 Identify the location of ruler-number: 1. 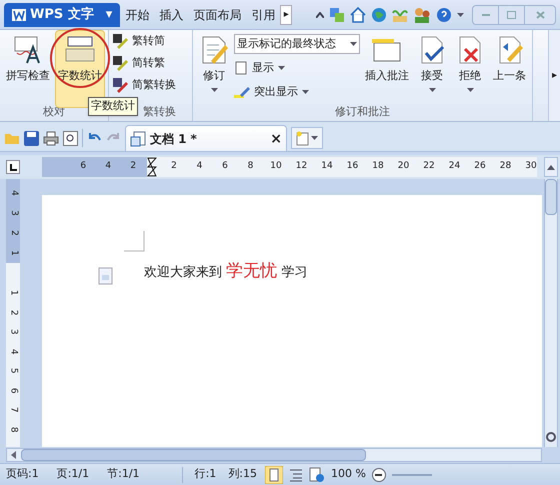
(14, 253).